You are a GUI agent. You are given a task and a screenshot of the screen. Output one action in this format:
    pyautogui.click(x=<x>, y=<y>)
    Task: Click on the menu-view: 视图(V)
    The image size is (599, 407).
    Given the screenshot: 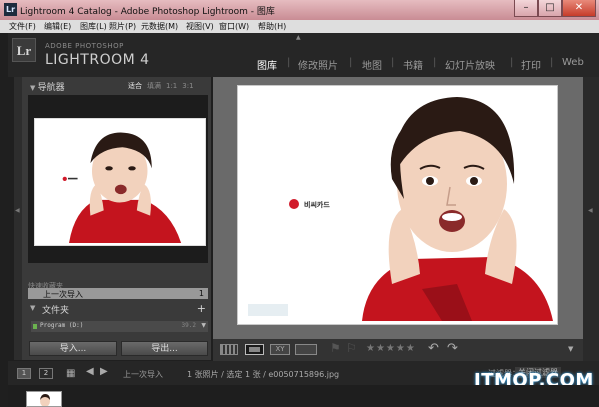 What is the action you would take?
    pyautogui.click(x=200, y=26)
    